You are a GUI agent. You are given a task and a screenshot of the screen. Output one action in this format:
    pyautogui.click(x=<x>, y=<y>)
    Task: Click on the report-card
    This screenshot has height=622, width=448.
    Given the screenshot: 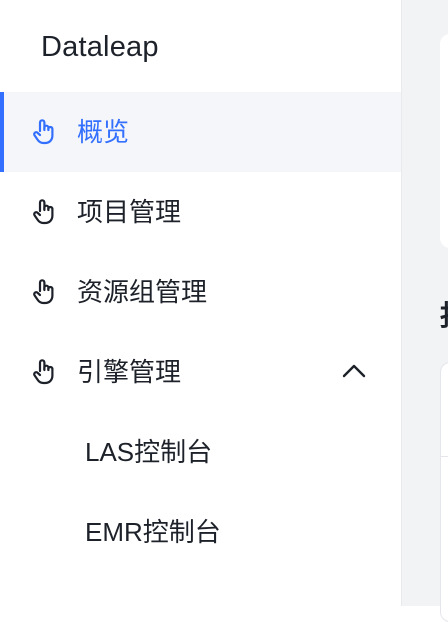 What is the action you would take?
    pyautogui.click(x=444, y=492)
    